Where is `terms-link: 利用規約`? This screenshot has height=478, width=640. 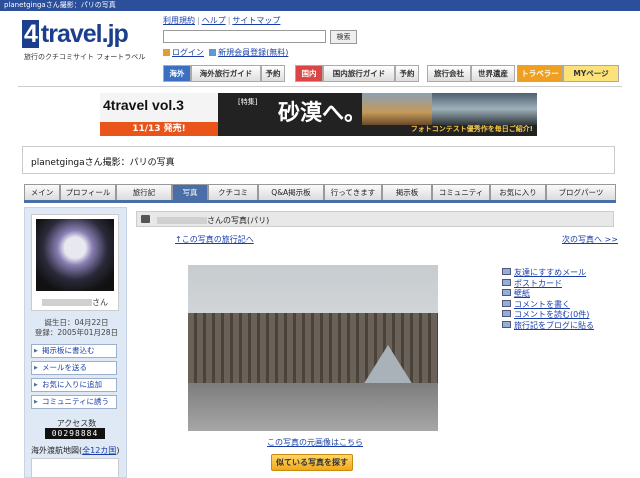 terms-link: 利用規約 is located at coordinates (179, 20).